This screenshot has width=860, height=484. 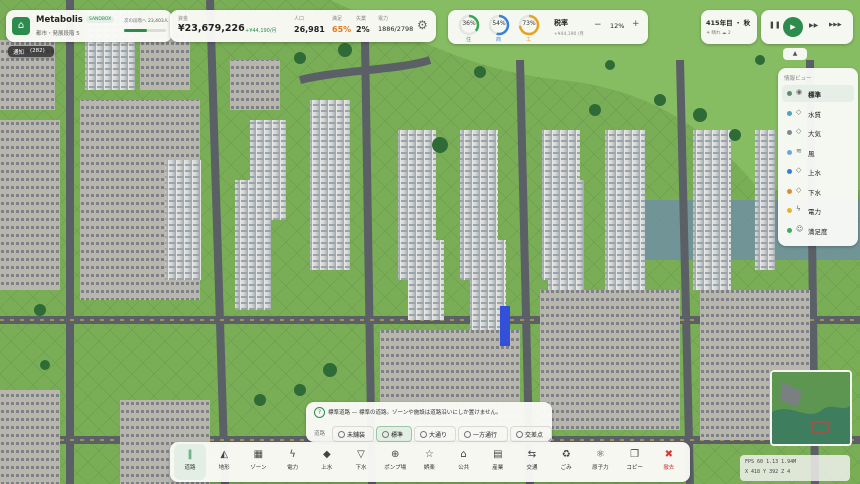 What do you see at coordinates (319, 412) in the screenshot?
I see `info-icon: ?` at bounding box center [319, 412].